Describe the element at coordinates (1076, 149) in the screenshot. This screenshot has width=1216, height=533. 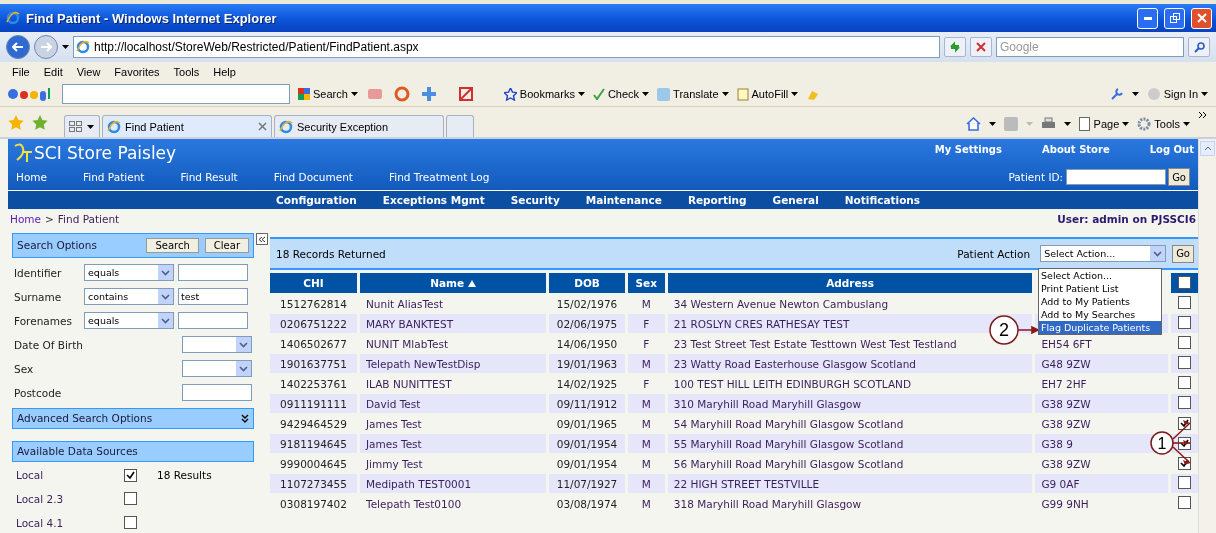
I see `header-link: About Store` at that location.